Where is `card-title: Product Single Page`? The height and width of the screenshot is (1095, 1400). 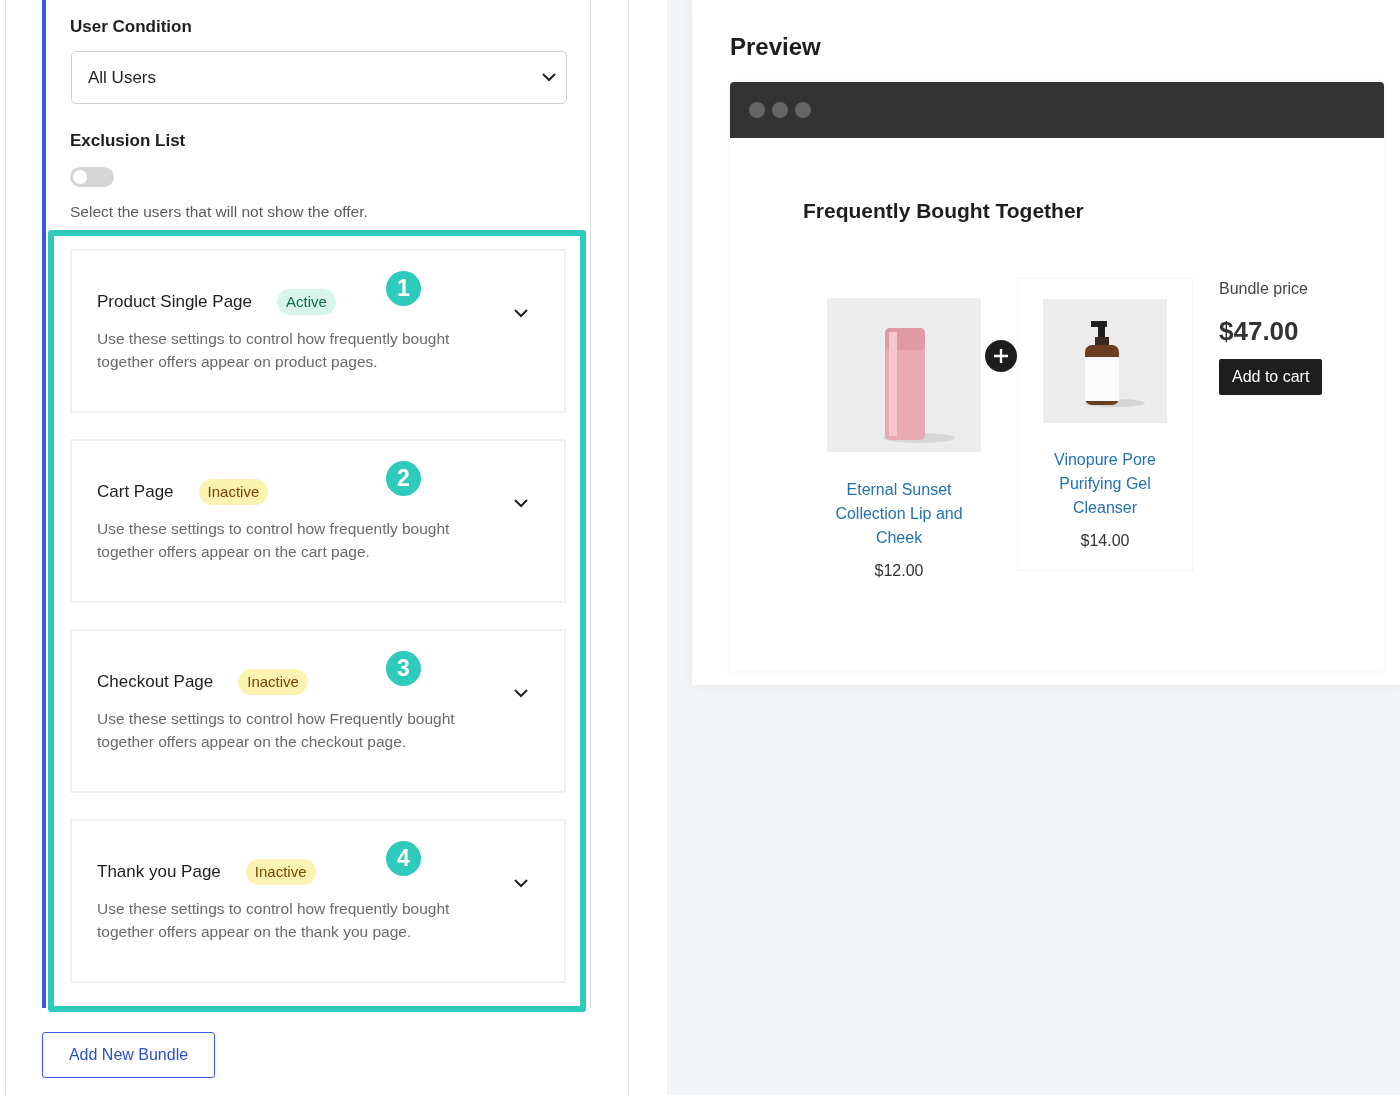
card-title: Product Single Page is located at coordinates (174, 302).